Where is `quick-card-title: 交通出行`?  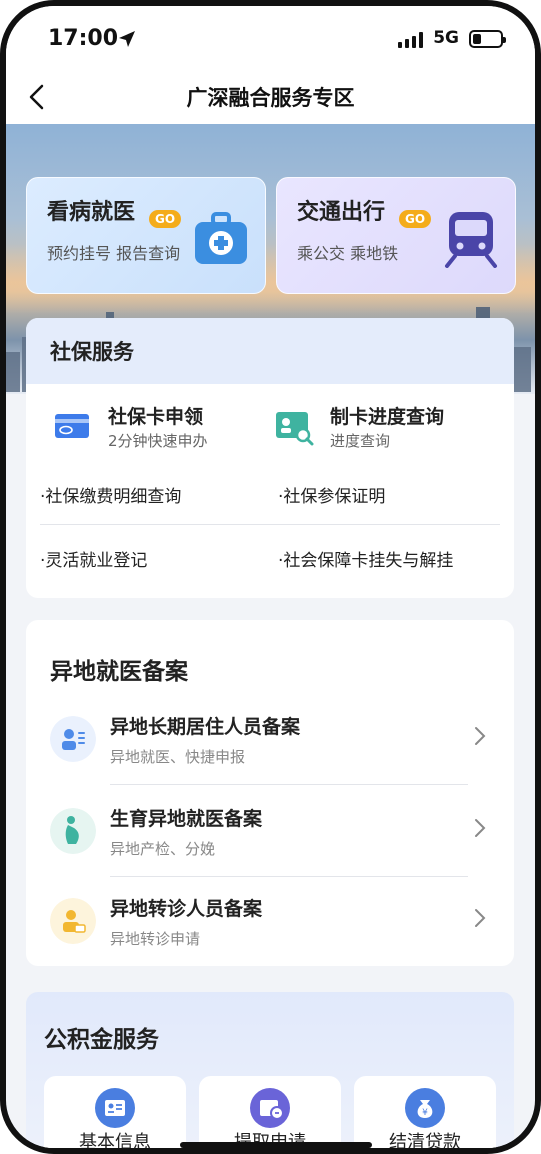 quick-card-title: 交通出行 is located at coordinates (341, 212).